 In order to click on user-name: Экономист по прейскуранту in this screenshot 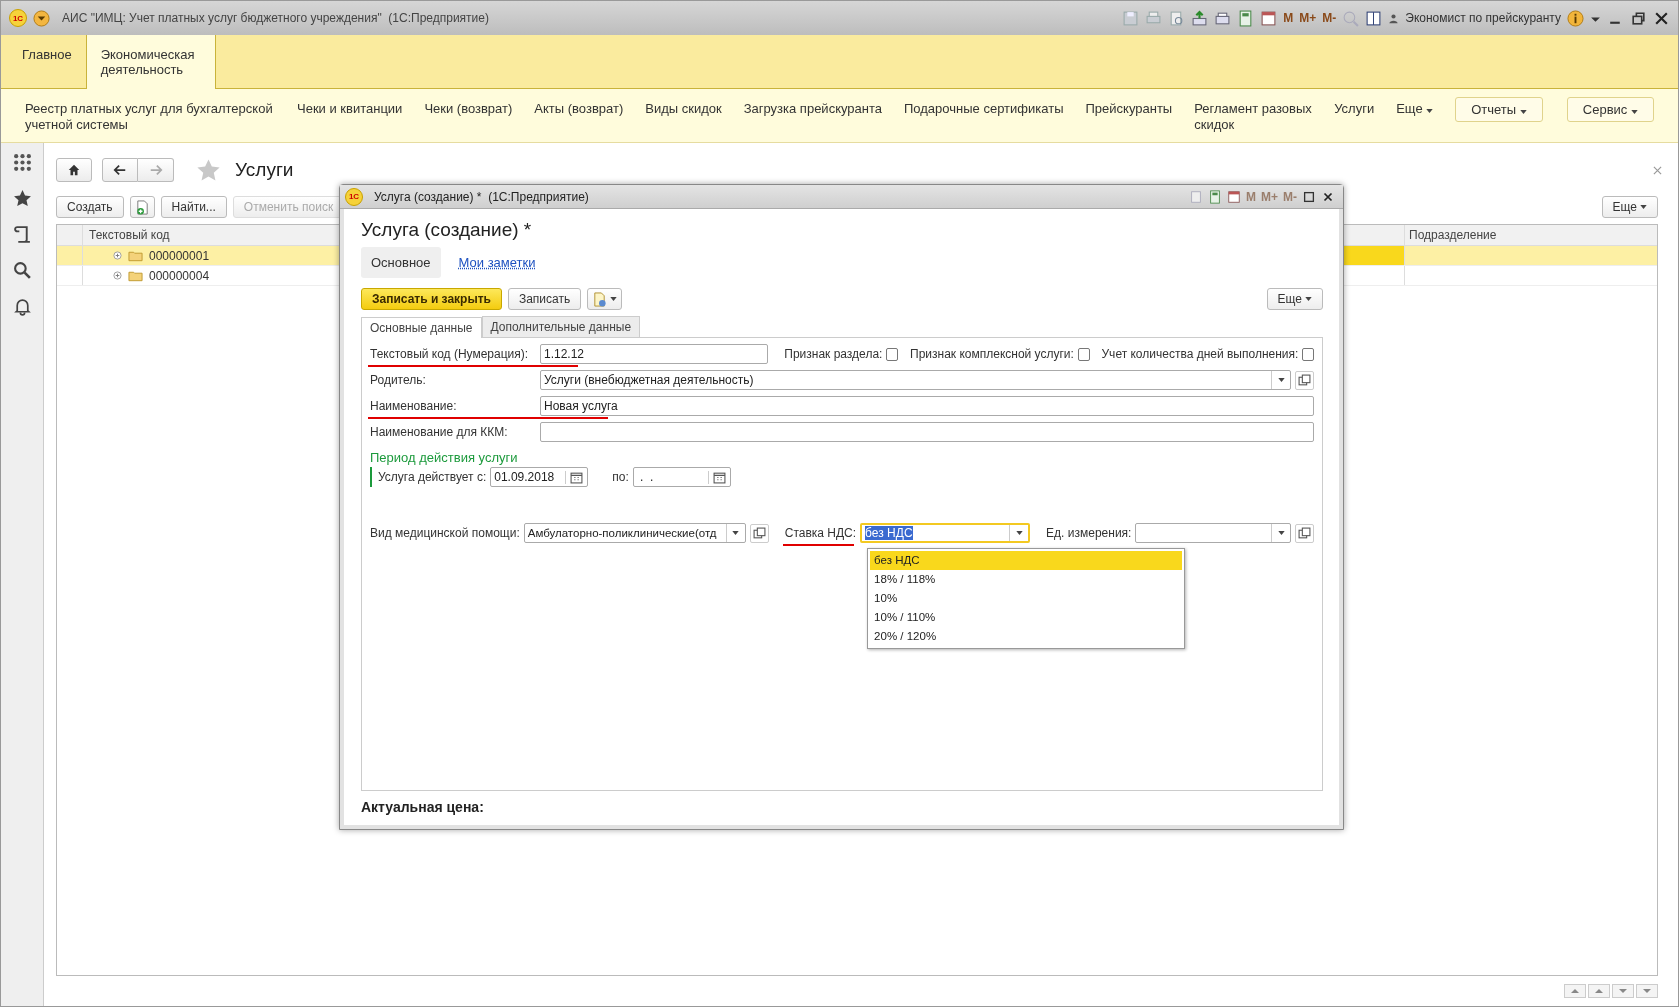, I will do `click(1483, 18)`.